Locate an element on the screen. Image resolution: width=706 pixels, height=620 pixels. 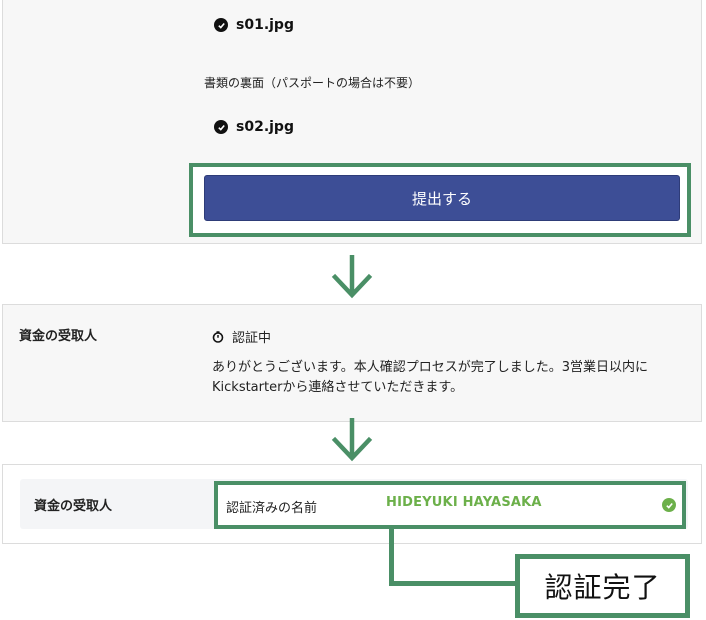
verified-name-label: 認証済みの名前 is located at coordinates (272, 508).